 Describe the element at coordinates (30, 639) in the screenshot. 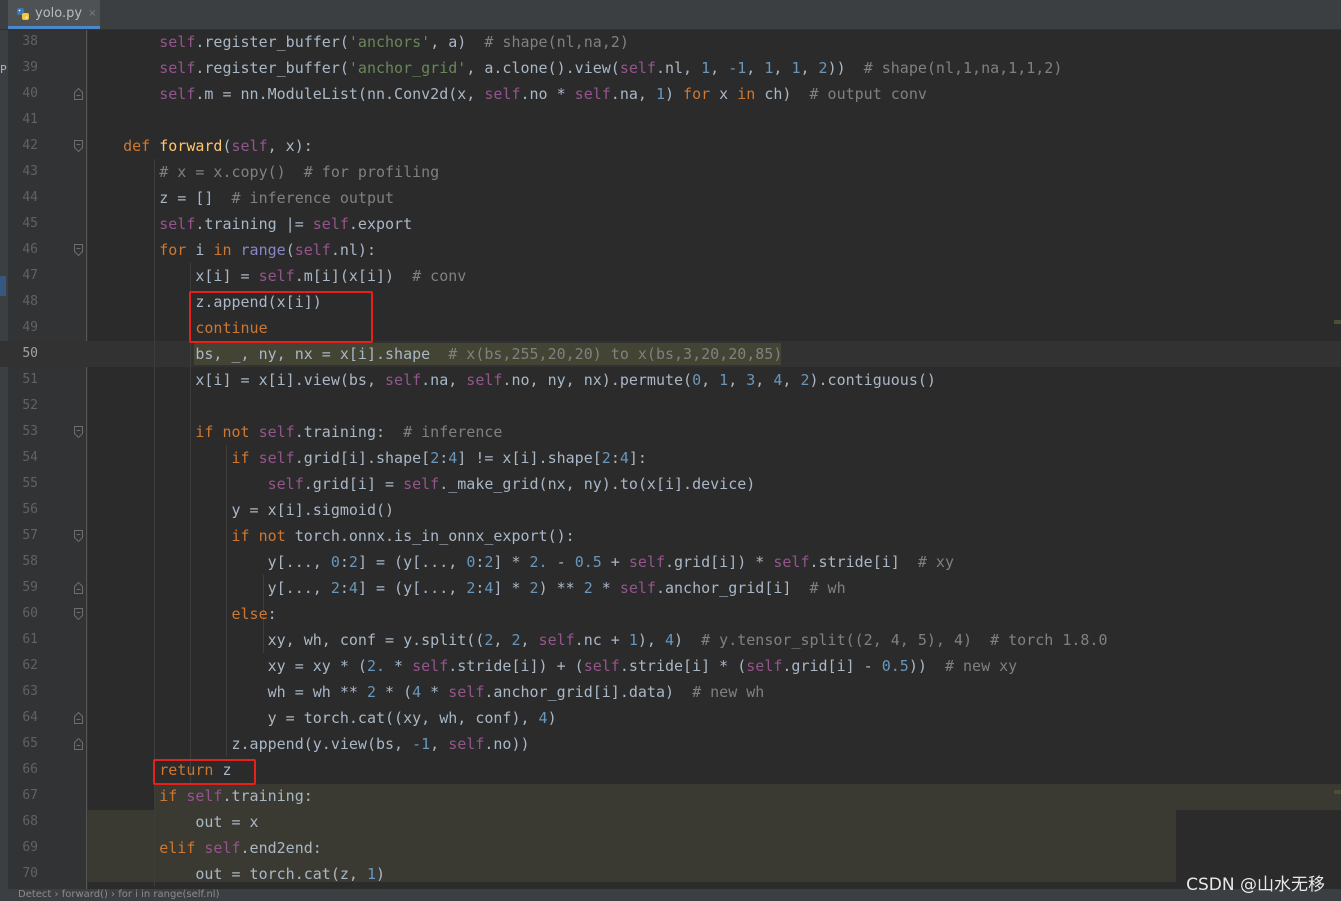

I see `line-number: 61` at that location.